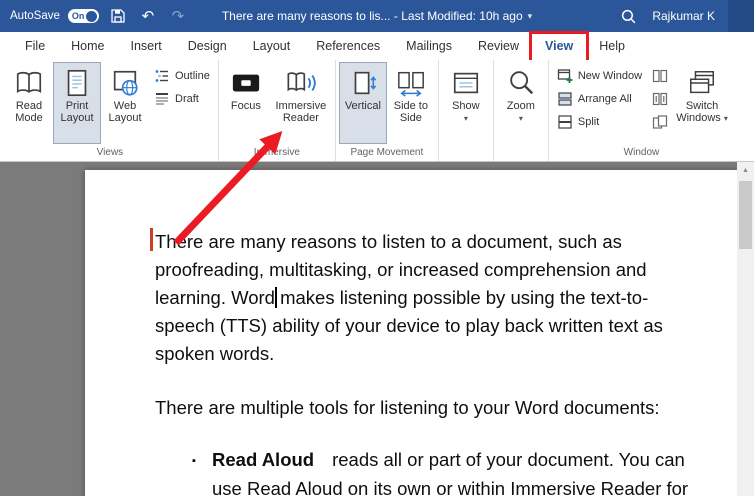 This screenshot has width=754, height=496. I want to click on tab-mailings: Mailings, so click(429, 46).